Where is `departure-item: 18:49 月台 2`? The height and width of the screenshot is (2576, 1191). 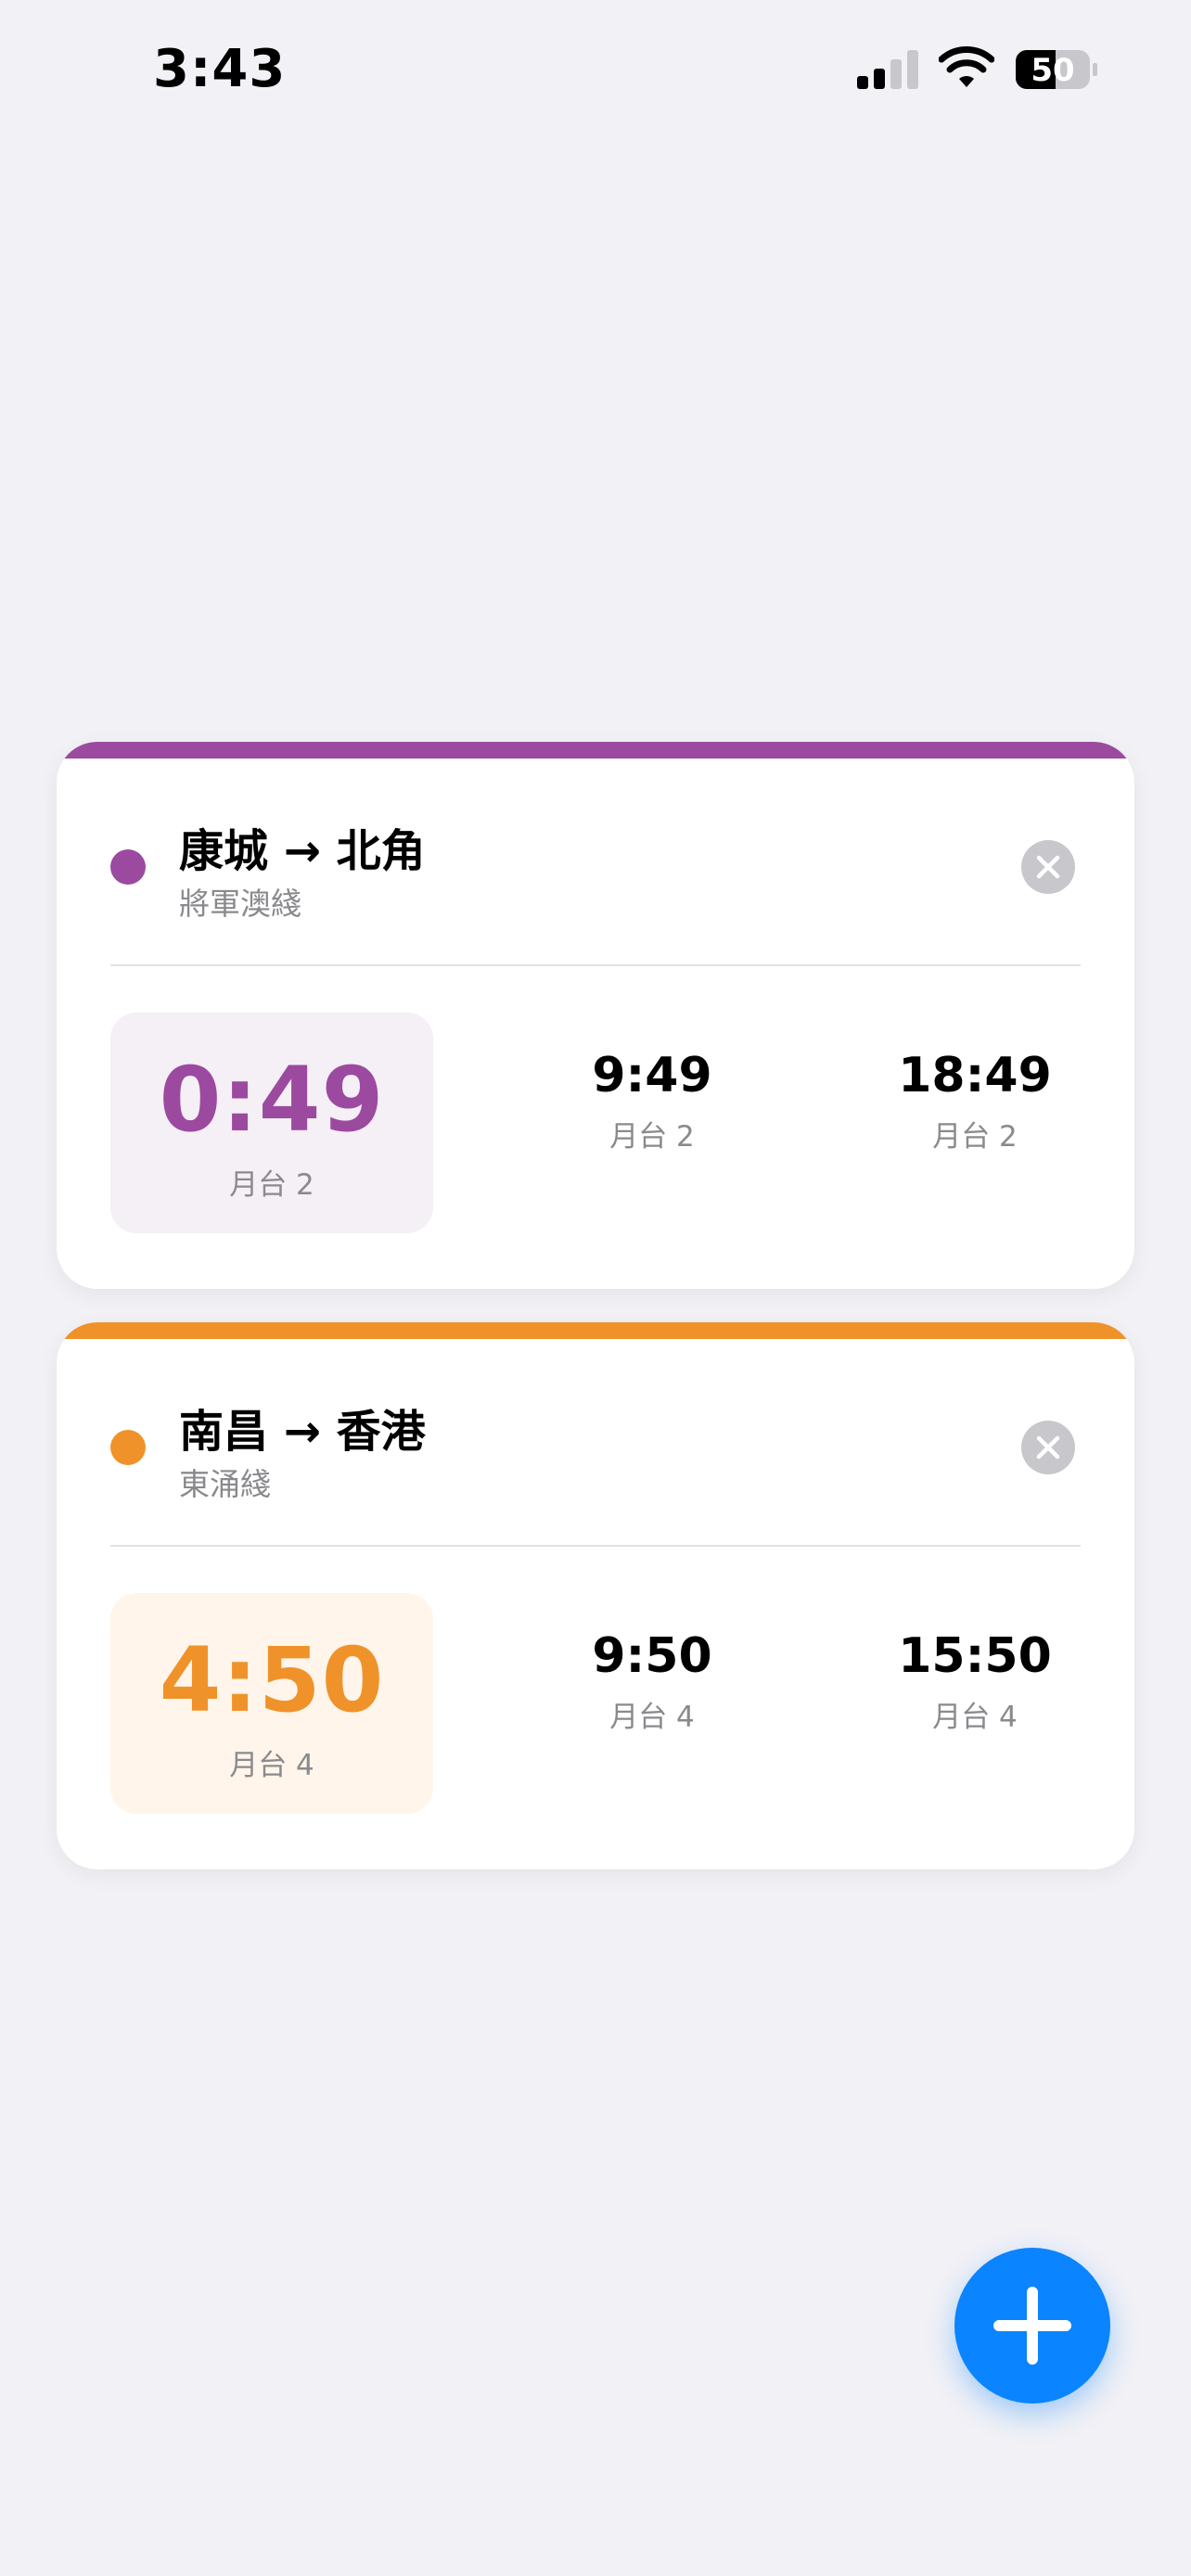 departure-item: 18:49 月台 2 is located at coordinates (975, 1101).